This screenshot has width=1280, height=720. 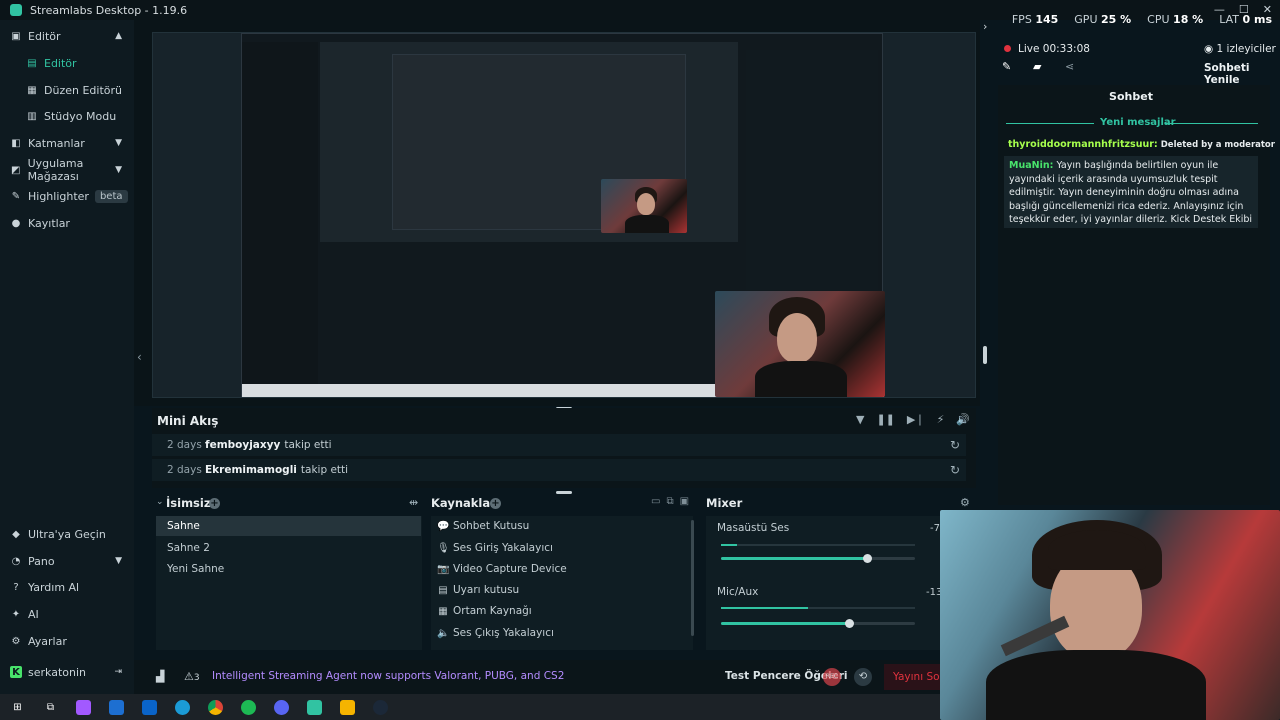 I want to click on microphone-icon: 🎙, so click(x=443, y=548).